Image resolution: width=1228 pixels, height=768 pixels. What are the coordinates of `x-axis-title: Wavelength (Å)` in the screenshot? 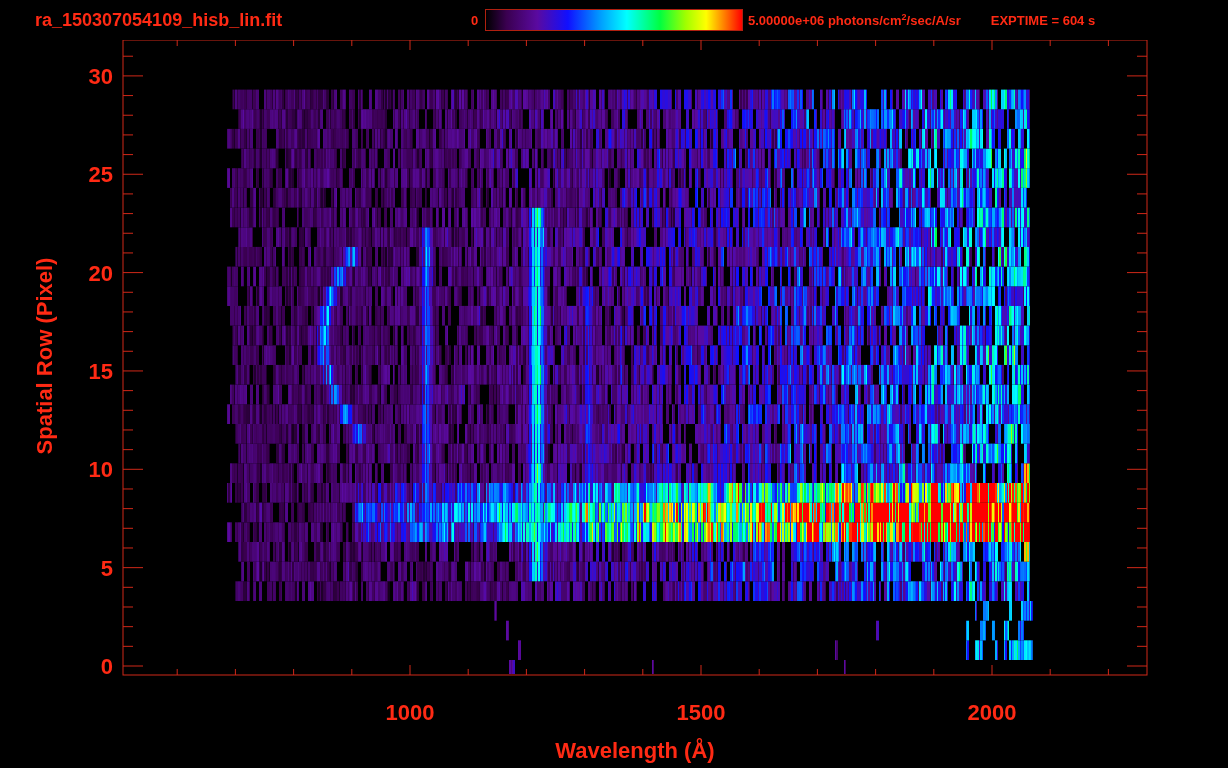 It's located at (635, 750).